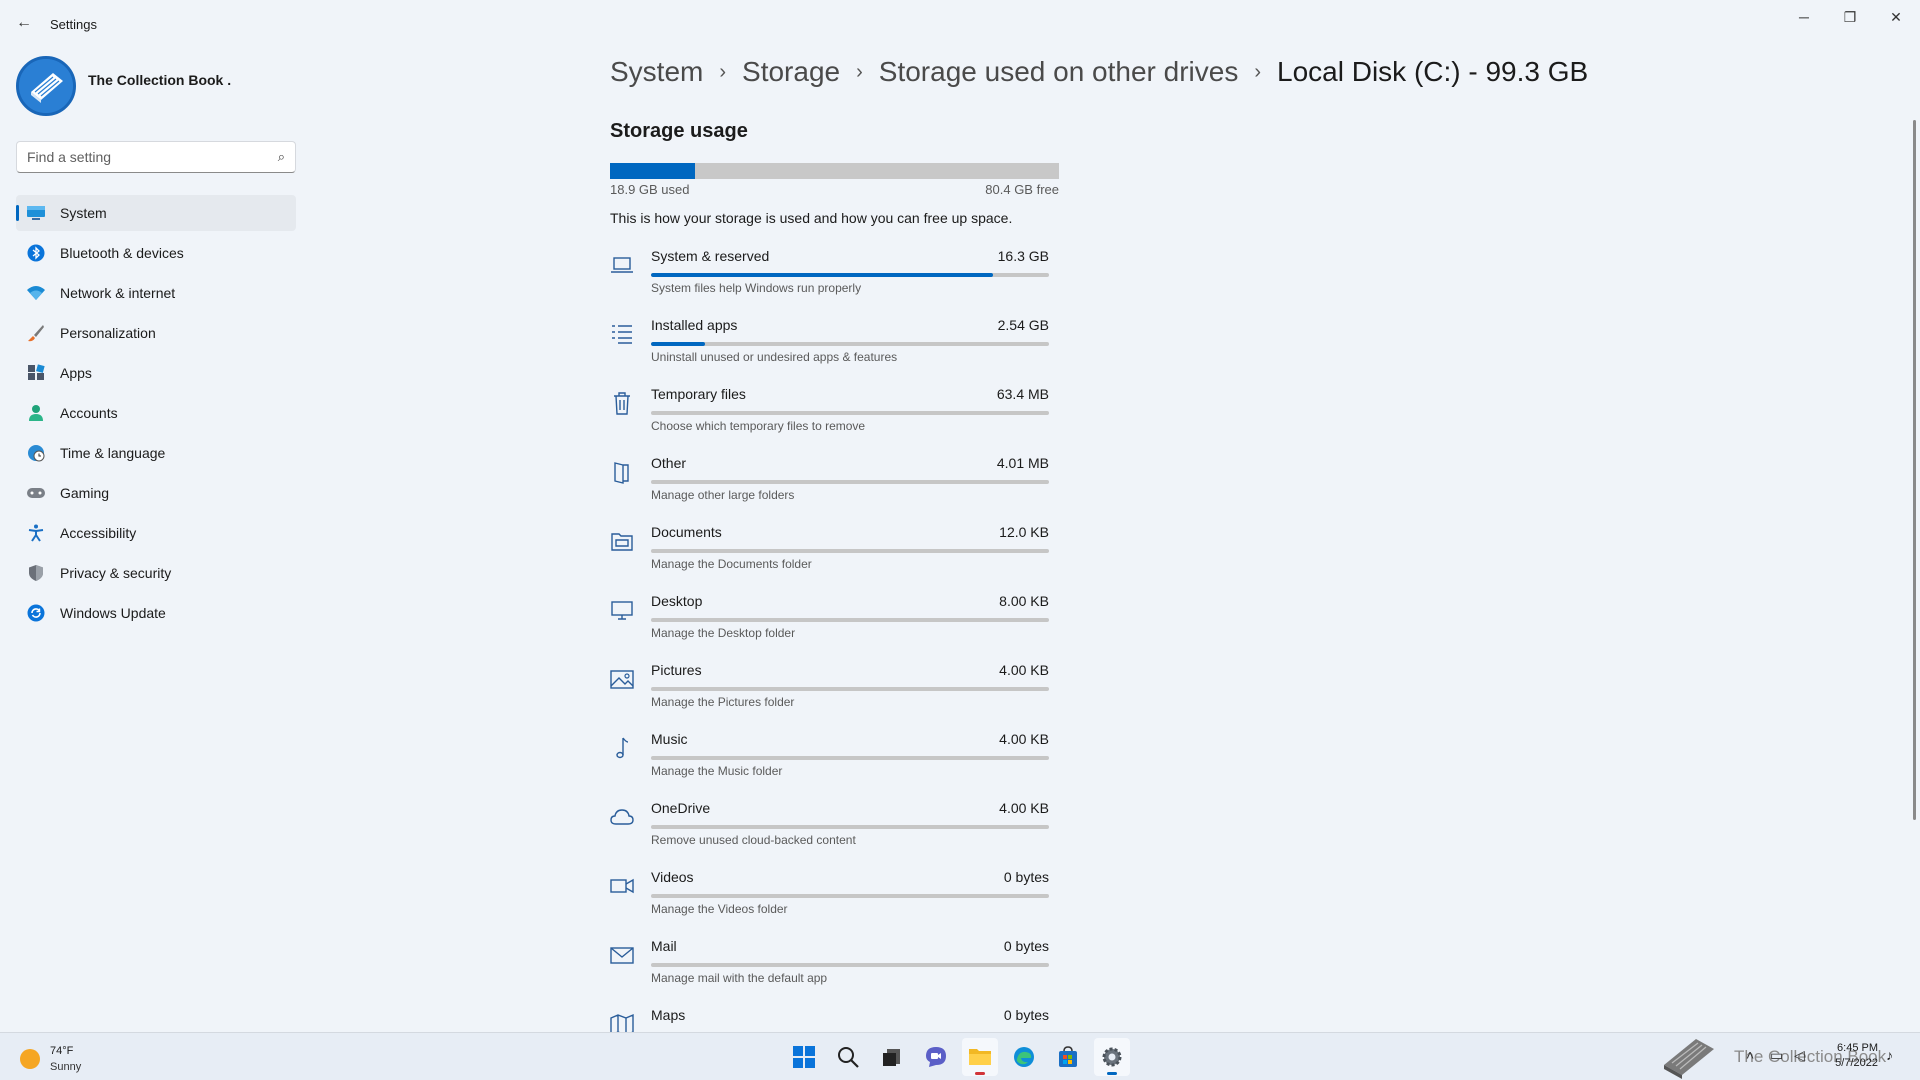 The height and width of the screenshot is (1080, 1920). What do you see at coordinates (160, 80) in the screenshot?
I see `profile-name: The Collection Book .` at bounding box center [160, 80].